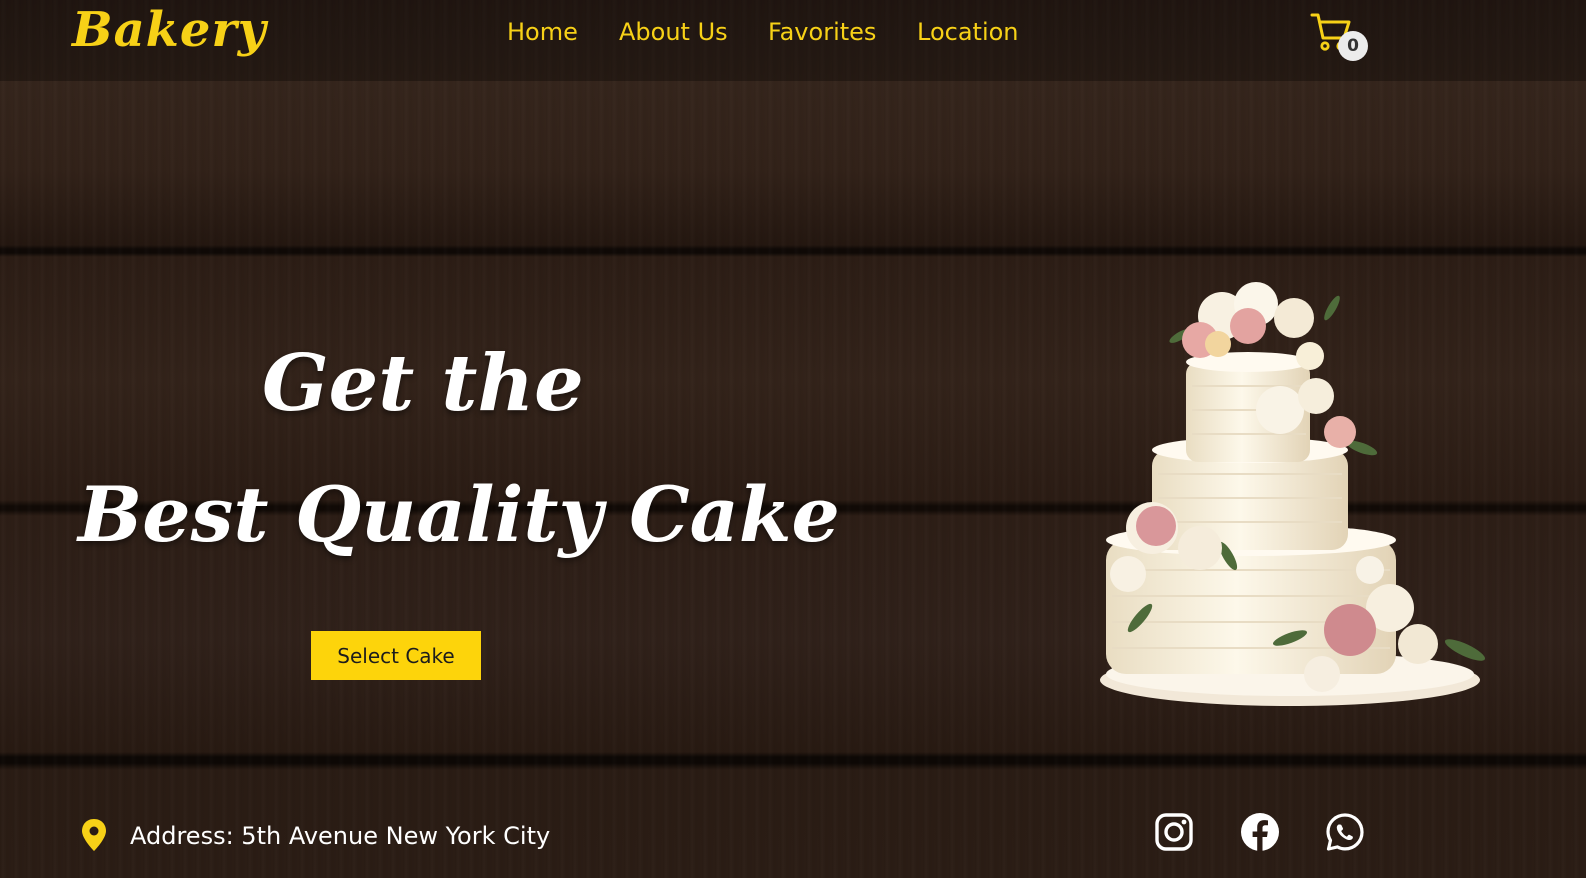 The height and width of the screenshot is (878, 1586). What do you see at coordinates (822, 32) in the screenshot?
I see `nav-favorites: Favorites` at bounding box center [822, 32].